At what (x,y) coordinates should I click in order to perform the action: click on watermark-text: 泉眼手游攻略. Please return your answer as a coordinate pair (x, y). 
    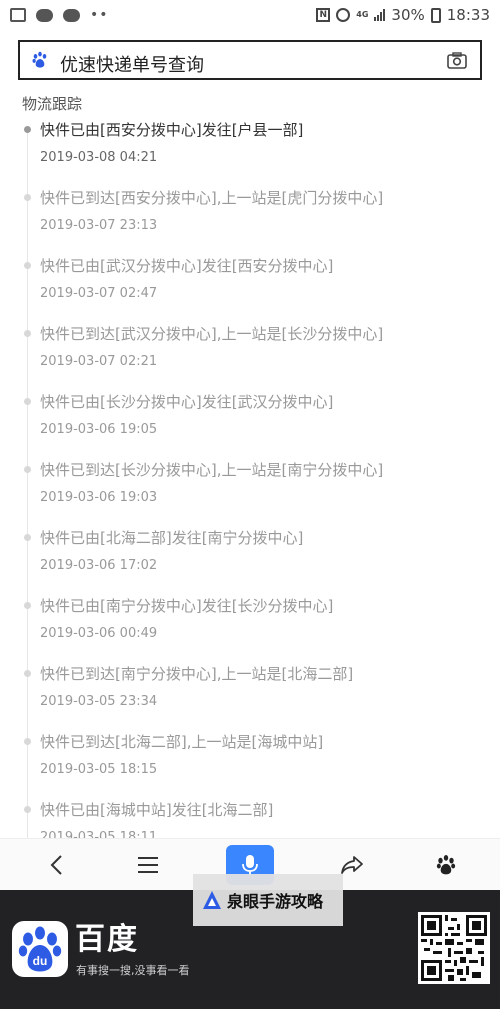
    Looking at the image, I should click on (275, 901).